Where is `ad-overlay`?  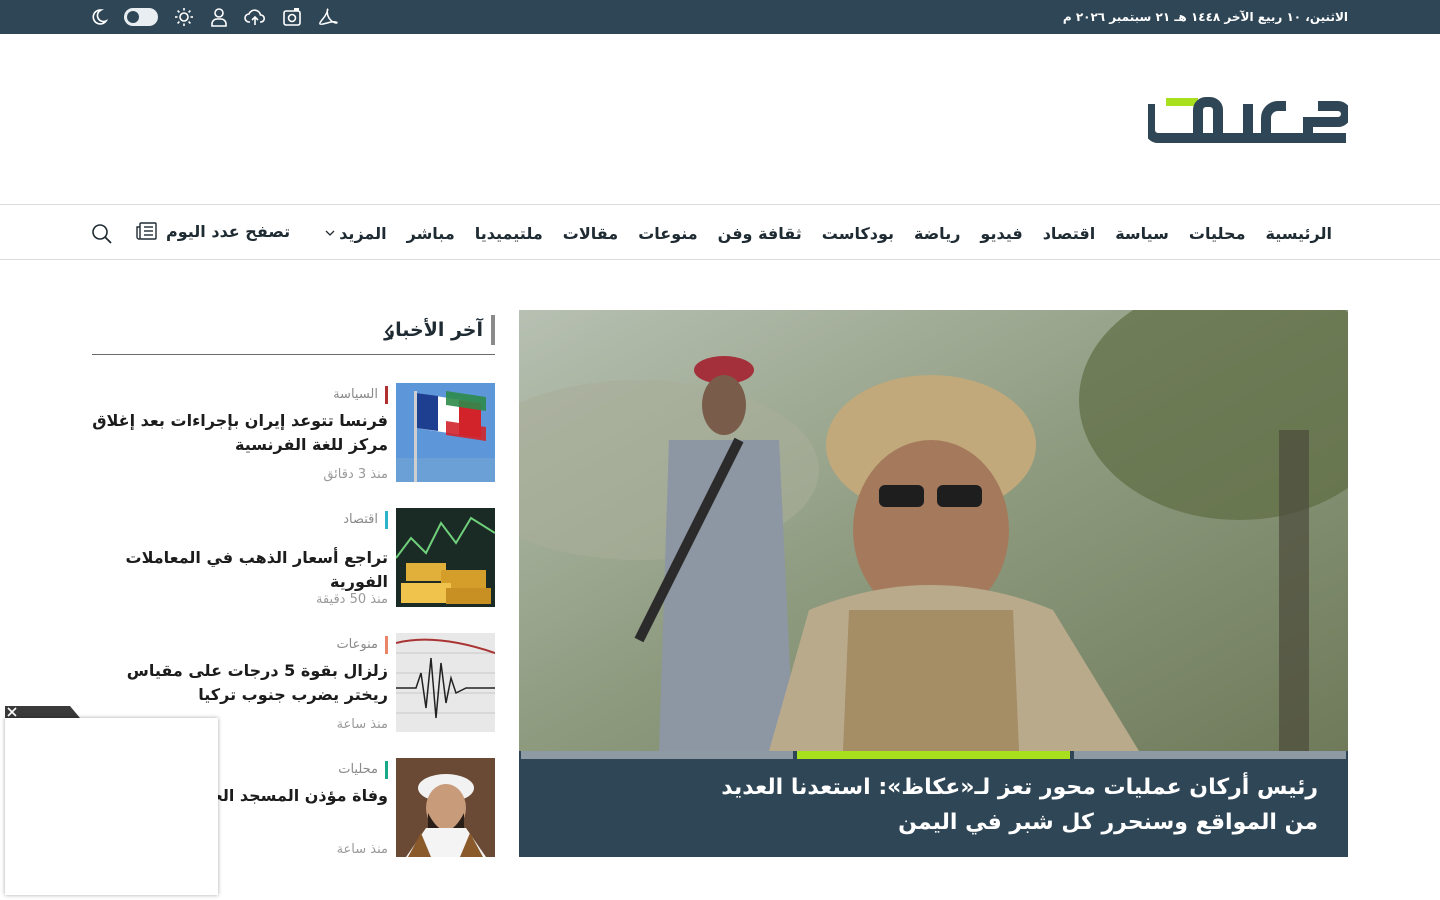
ad-overlay is located at coordinates (111, 806).